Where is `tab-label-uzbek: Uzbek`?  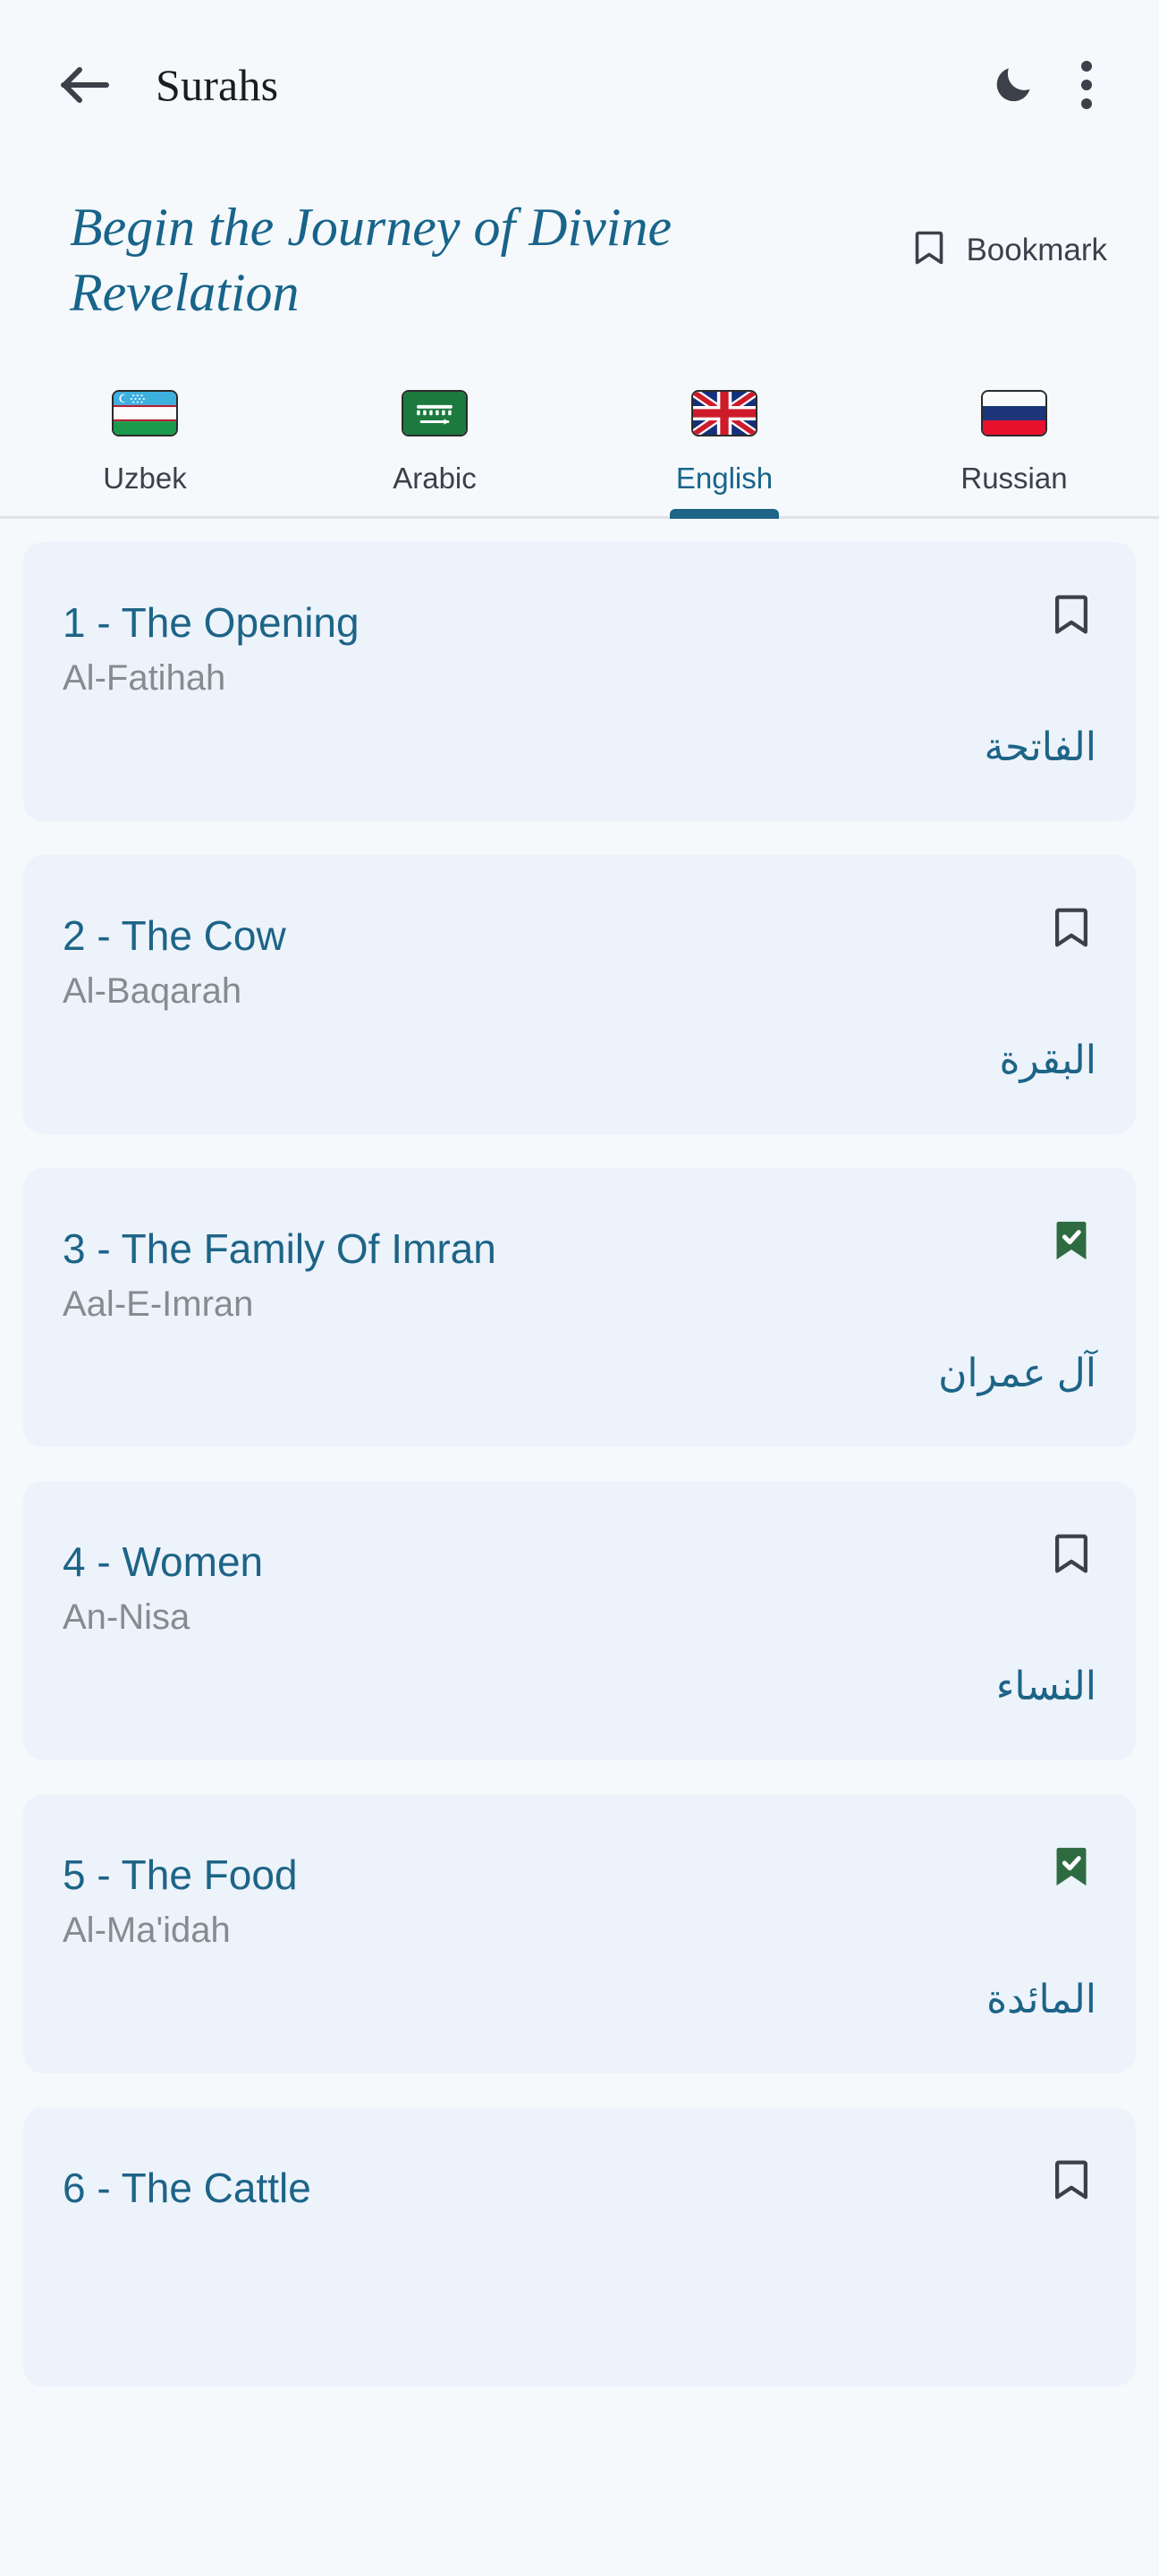
tab-label-uzbek: Uzbek is located at coordinates (145, 478).